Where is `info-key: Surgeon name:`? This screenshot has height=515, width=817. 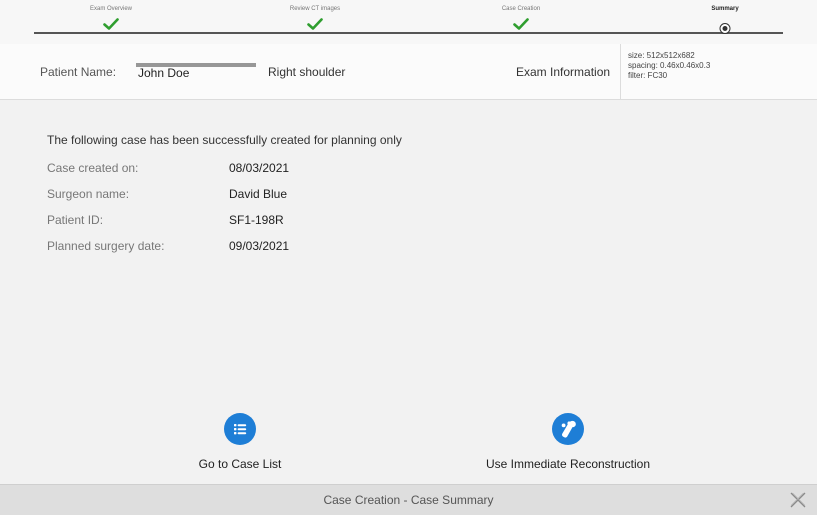
info-key: Surgeon name: is located at coordinates (88, 194).